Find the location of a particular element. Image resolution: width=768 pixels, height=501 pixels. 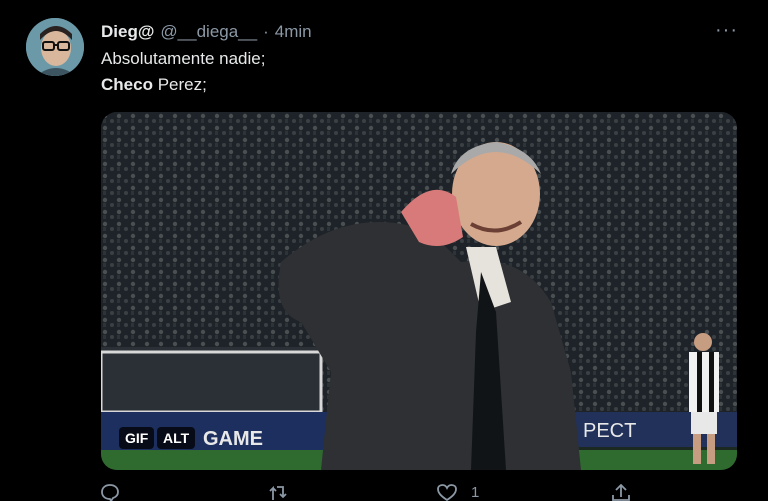

gif-badge: GIF is located at coordinates (137, 438).